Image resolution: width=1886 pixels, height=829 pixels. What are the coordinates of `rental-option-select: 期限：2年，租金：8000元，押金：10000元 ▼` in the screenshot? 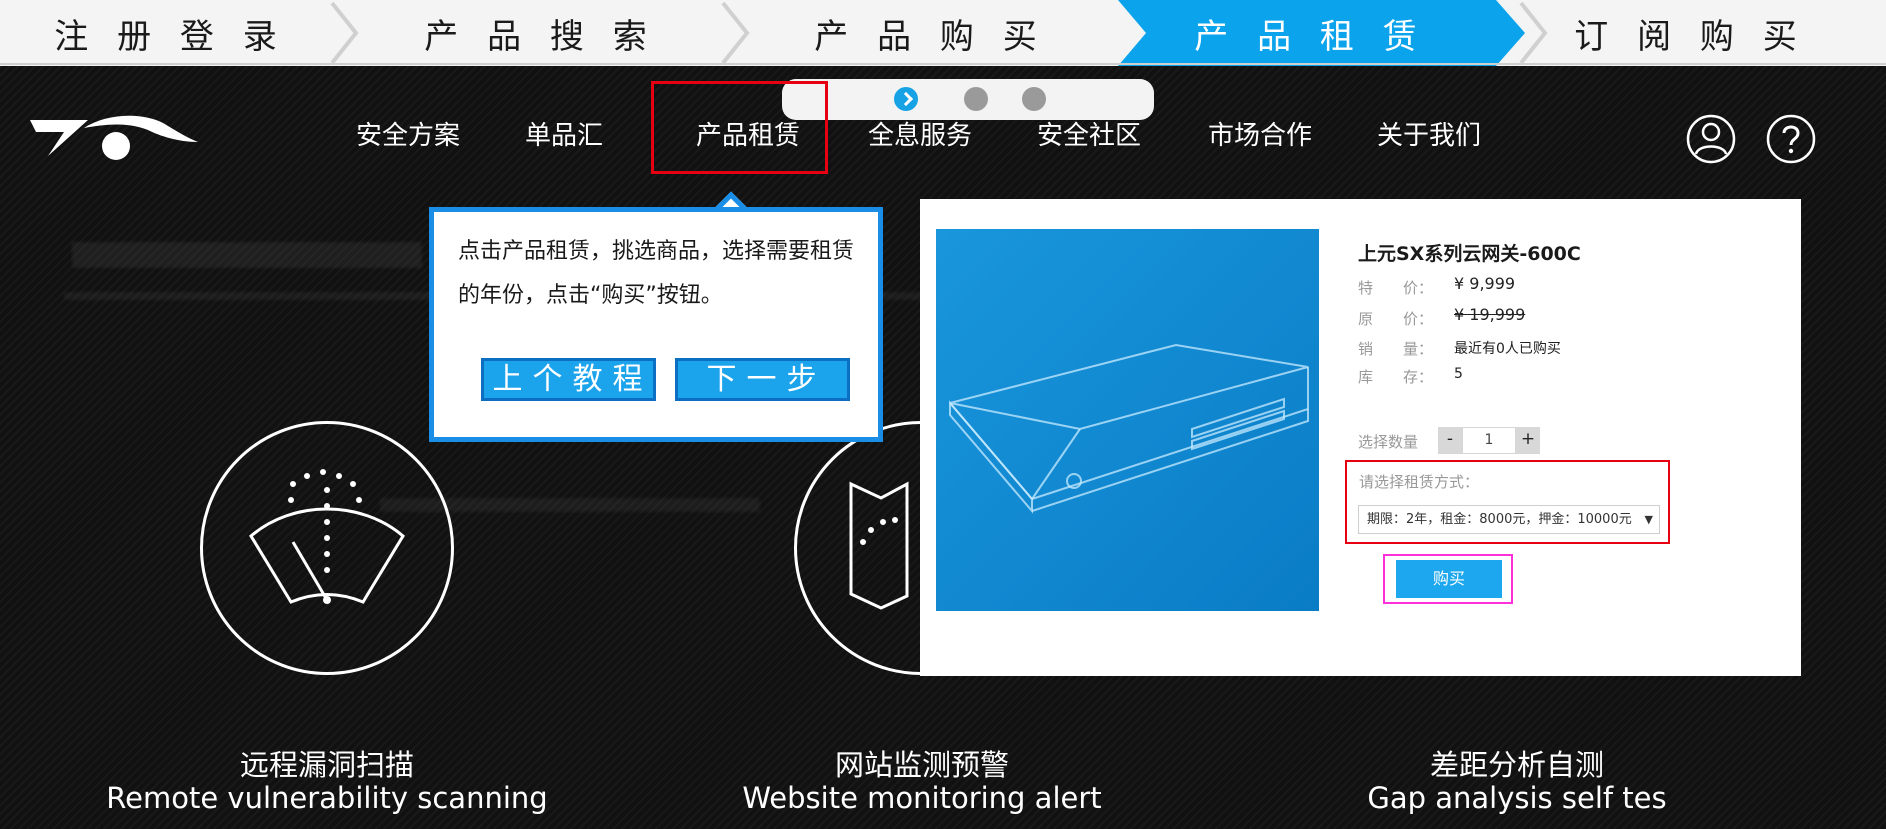 It's located at (1509, 519).